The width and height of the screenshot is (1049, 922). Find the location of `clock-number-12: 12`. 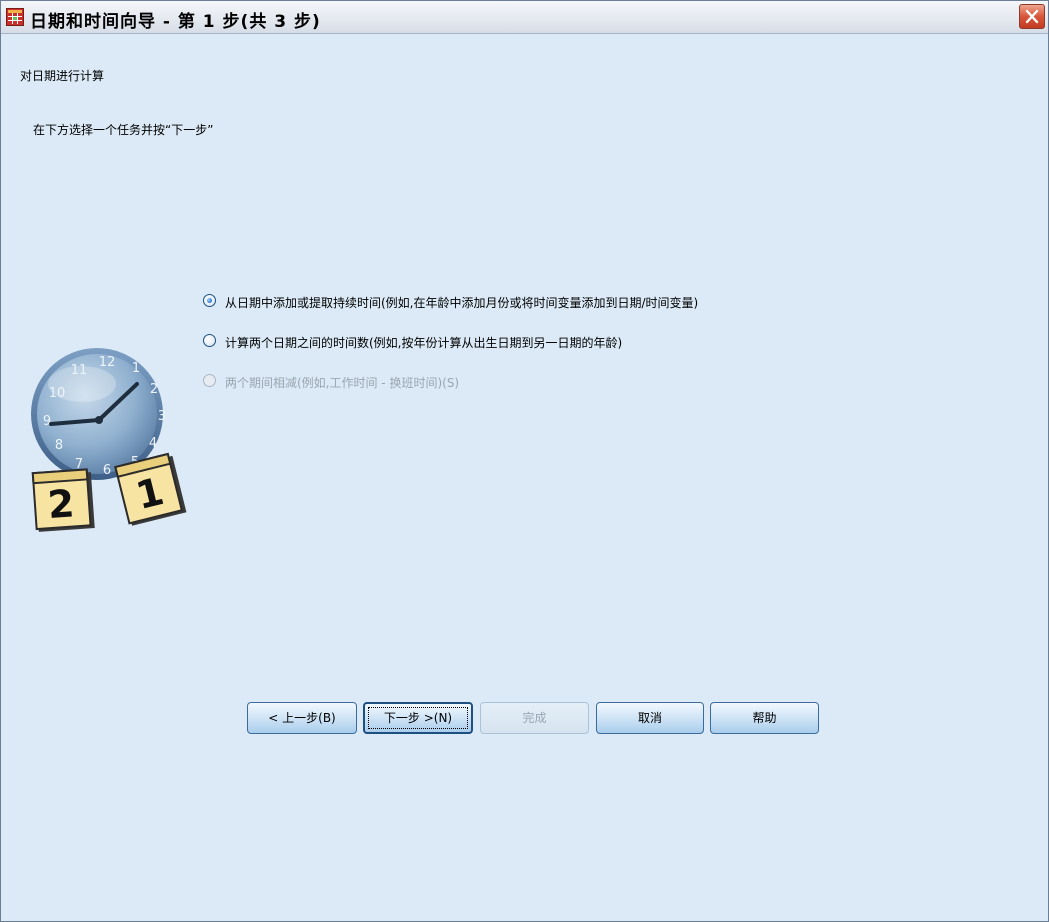

clock-number-12: 12 is located at coordinates (107, 362).